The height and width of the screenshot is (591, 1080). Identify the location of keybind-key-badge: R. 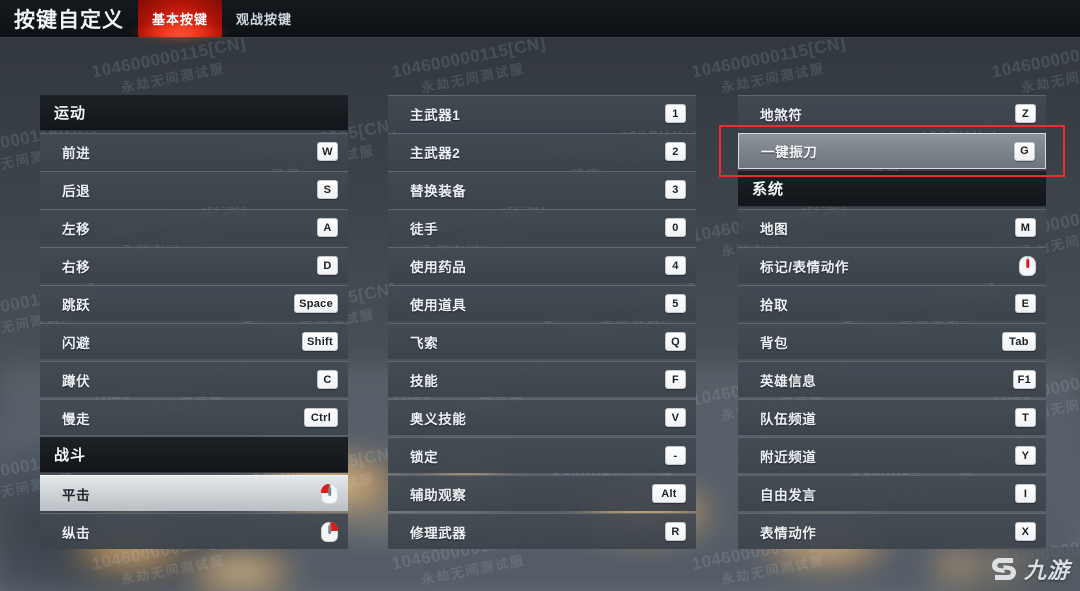
(675, 531).